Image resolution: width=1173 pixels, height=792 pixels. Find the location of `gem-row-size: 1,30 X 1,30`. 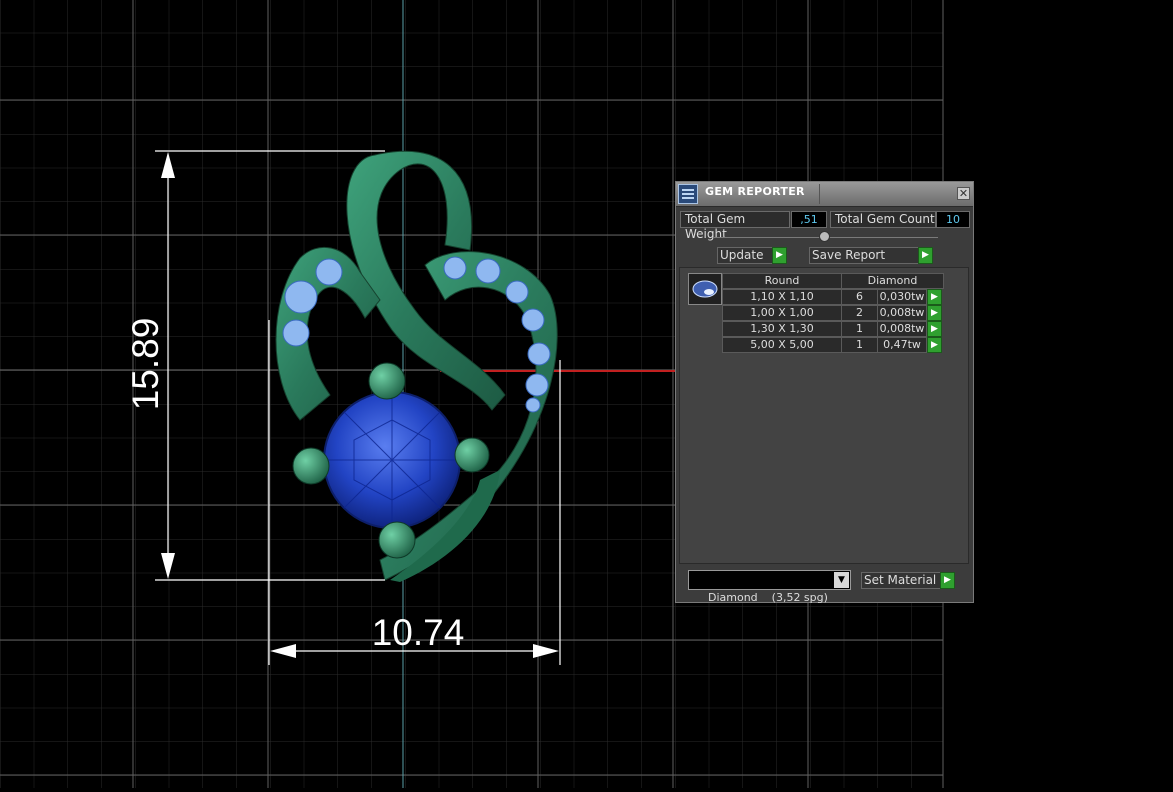

gem-row-size: 1,30 X 1,30 is located at coordinates (782, 329).